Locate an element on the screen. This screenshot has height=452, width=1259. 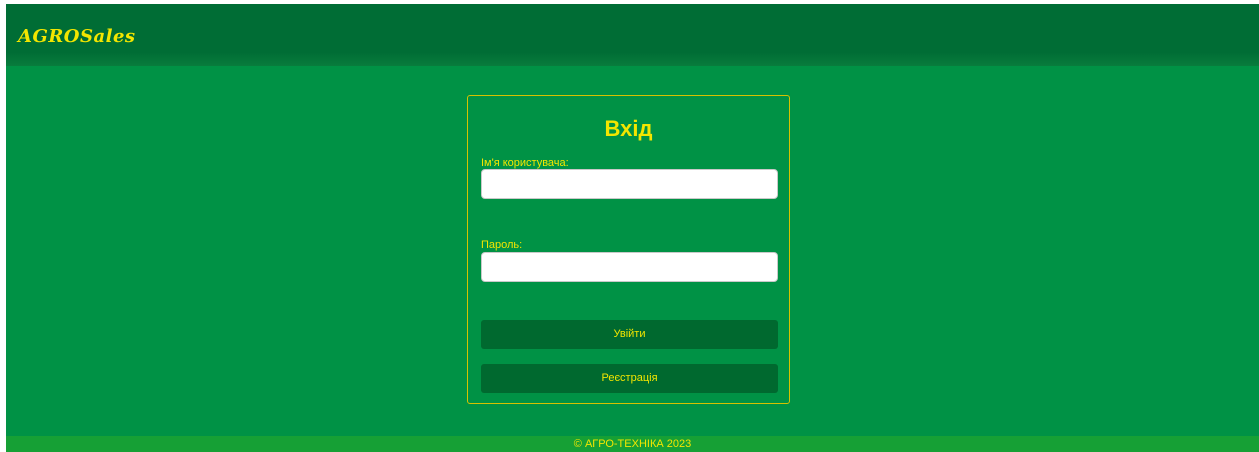
footer-copyright: © АГРО-ТЕХНІКА 2023 is located at coordinates (632, 444).